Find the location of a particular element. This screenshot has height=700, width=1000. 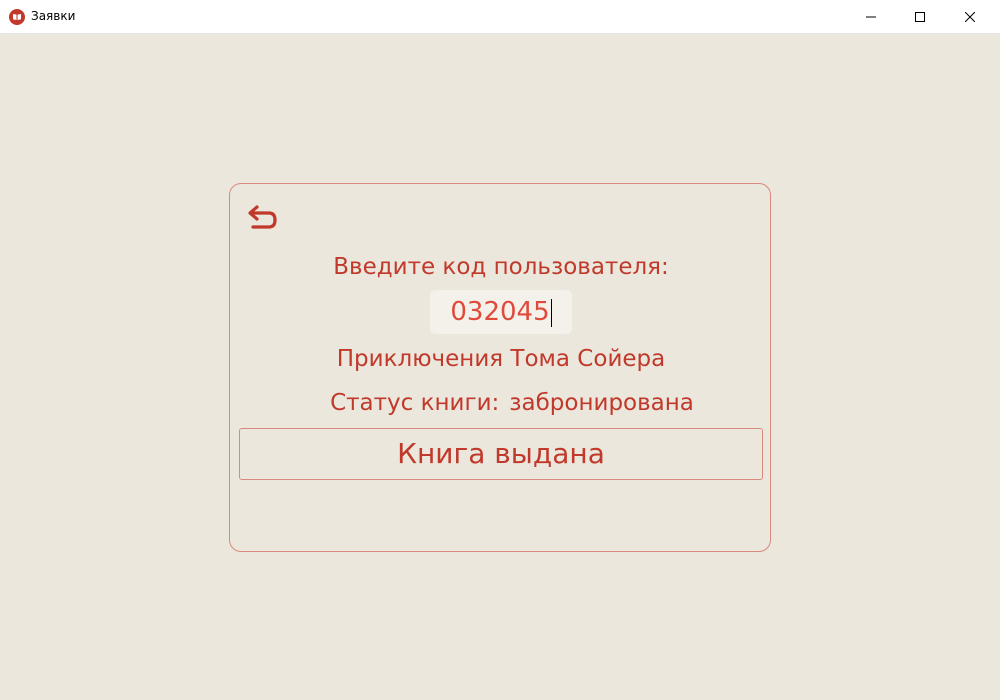

back-button is located at coordinates (264, 218).